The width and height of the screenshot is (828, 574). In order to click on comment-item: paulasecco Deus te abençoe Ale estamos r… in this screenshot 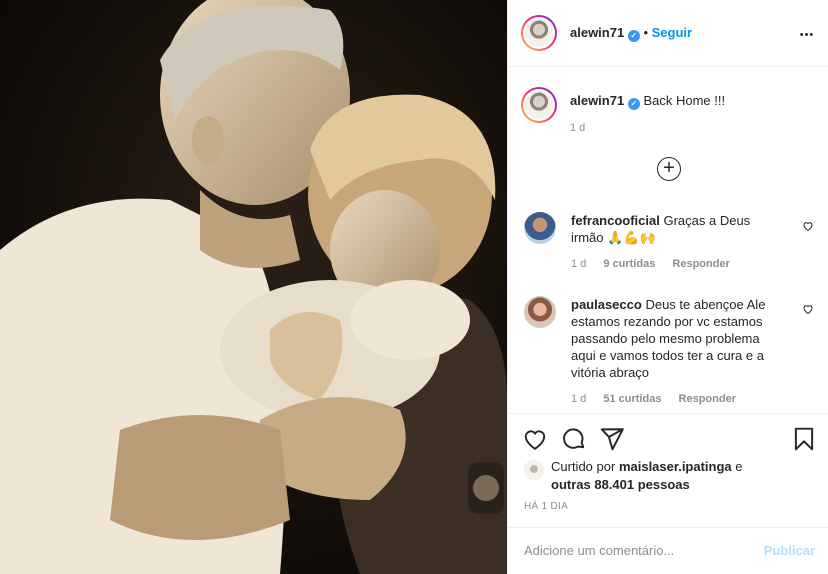, I will do `click(669, 351)`.